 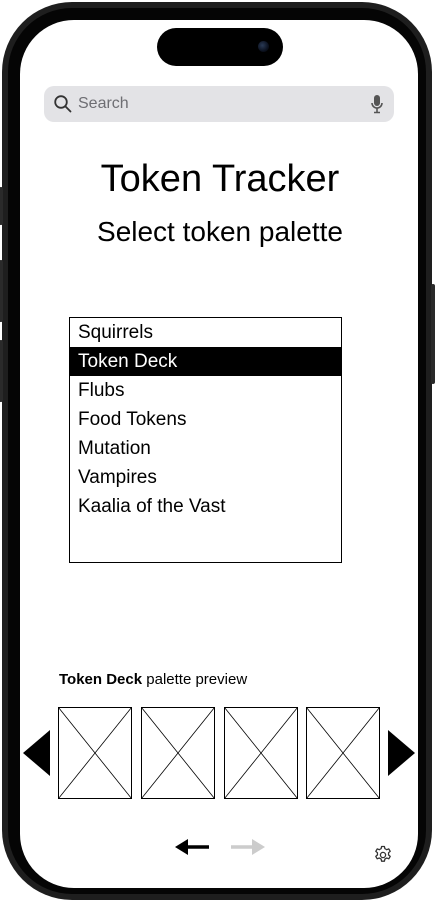 I want to click on palette-option: Flubs, so click(x=205, y=390).